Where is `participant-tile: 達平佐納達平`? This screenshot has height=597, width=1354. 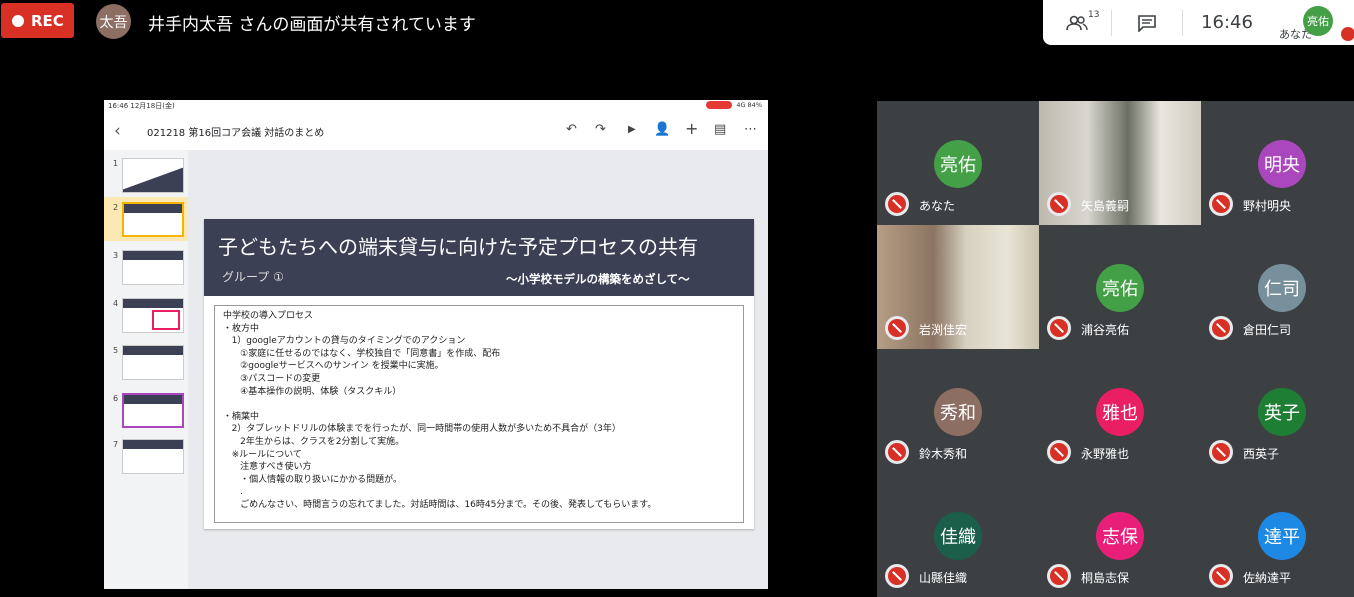 participant-tile: 達平佐納達平 is located at coordinates (1277, 535).